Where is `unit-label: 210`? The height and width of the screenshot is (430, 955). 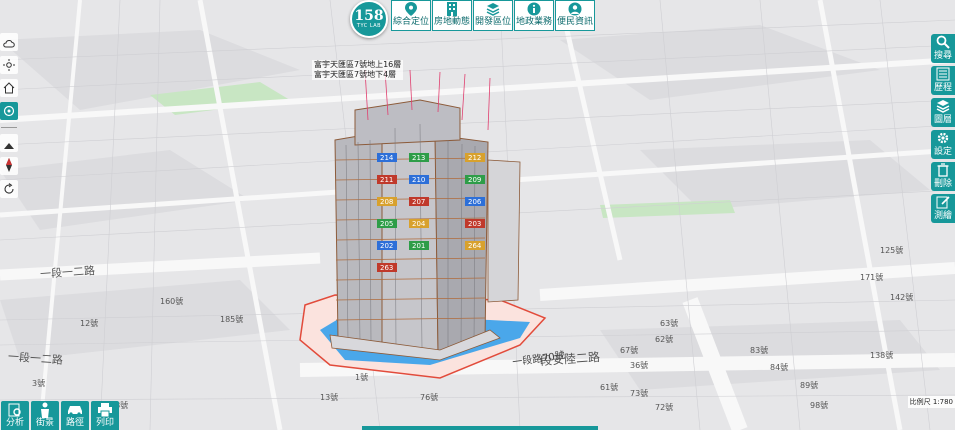
unit-label: 210 is located at coordinates (418, 180).